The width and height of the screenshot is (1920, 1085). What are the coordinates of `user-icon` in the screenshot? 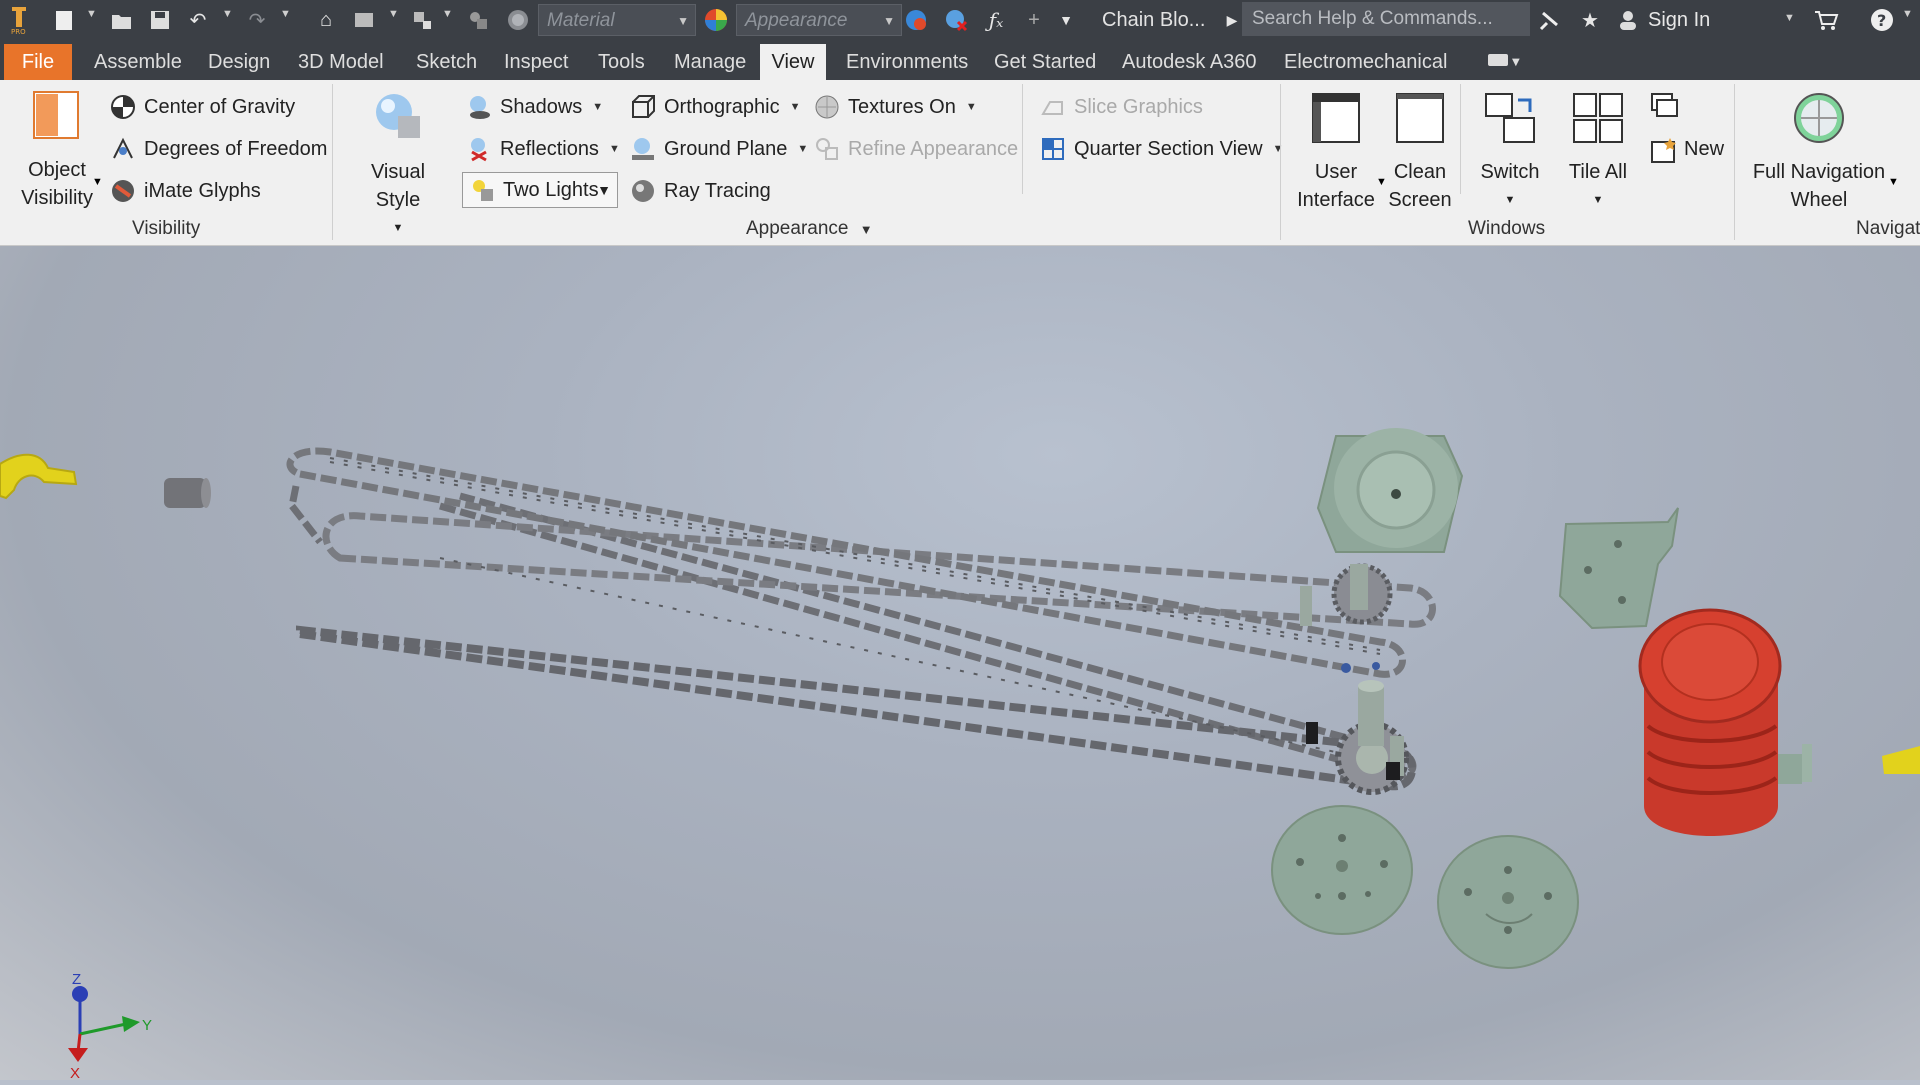 It's located at (1628, 20).